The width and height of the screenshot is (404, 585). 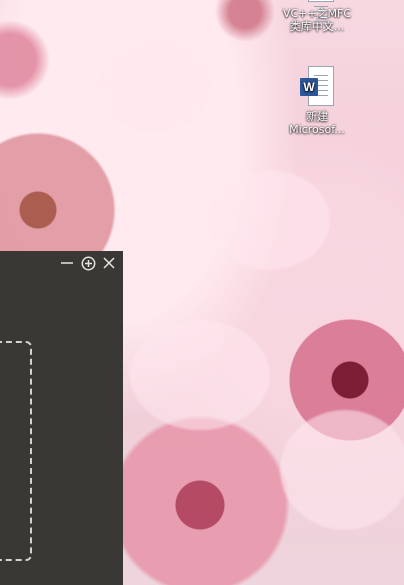 What do you see at coordinates (16, 451) in the screenshot?
I see `dashed-selection-frame` at bounding box center [16, 451].